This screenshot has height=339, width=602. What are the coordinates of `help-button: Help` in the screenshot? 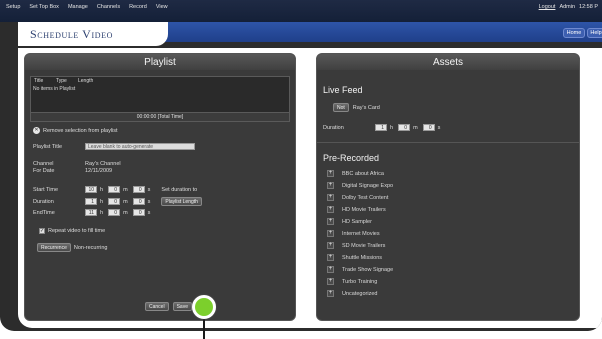 It's located at (594, 33).